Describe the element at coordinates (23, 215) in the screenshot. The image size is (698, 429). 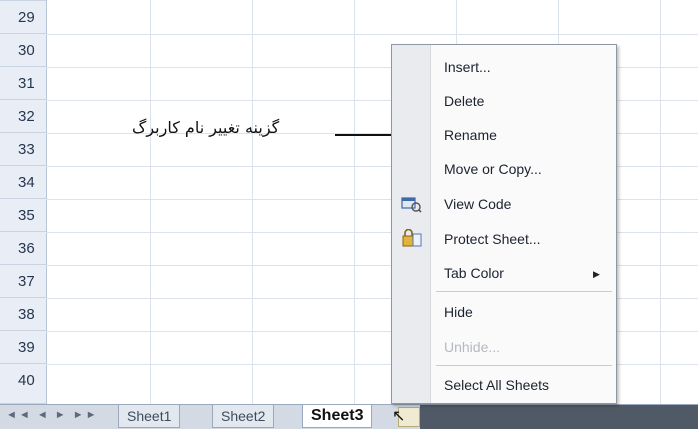
I see `row-header: 35` at that location.